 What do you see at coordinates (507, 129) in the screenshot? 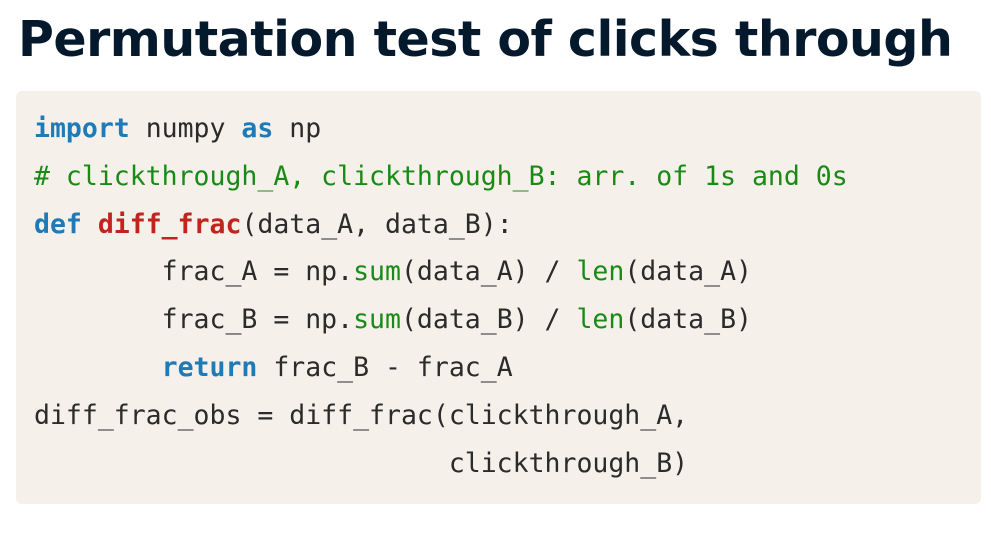
I see `code-line-import: import numpy as np` at bounding box center [507, 129].